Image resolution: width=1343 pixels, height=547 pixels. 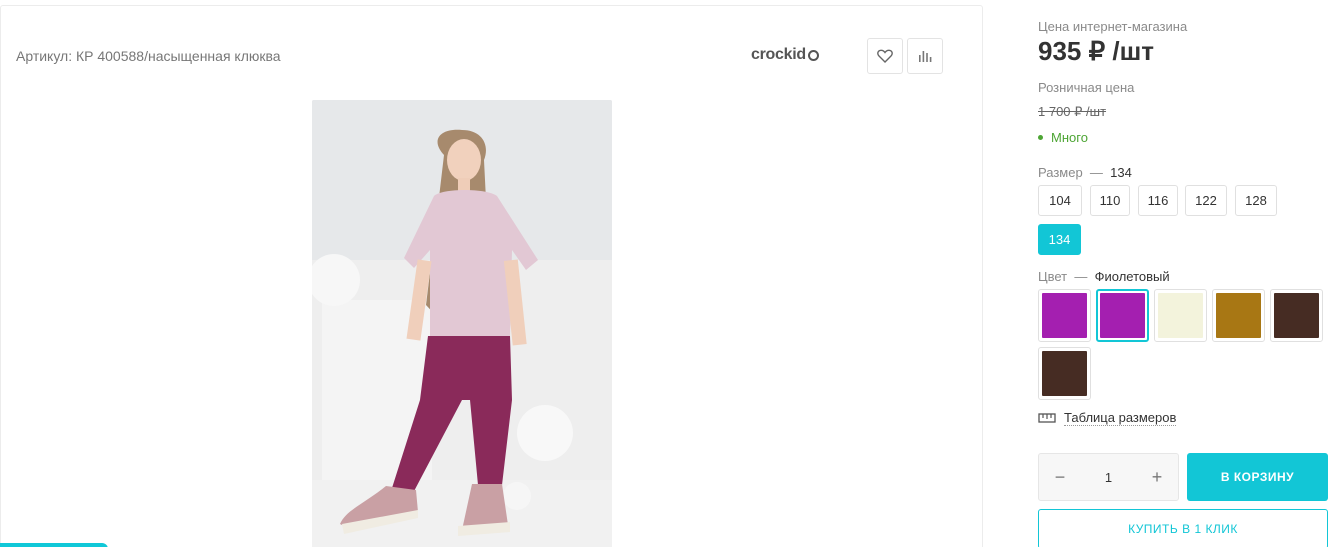 What do you see at coordinates (1120, 418) in the screenshot?
I see `size-table-text: Таблица размеров` at bounding box center [1120, 418].